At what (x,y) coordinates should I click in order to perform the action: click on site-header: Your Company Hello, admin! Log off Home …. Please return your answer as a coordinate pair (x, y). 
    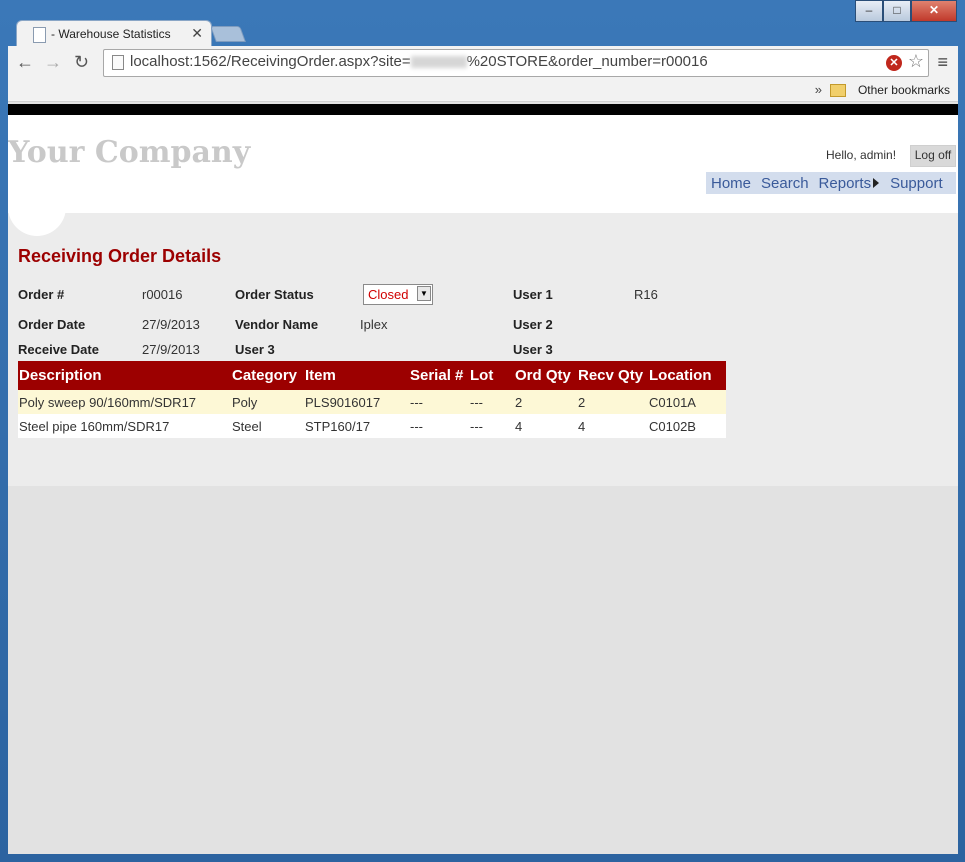
    Looking at the image, I should click on (483, 164).